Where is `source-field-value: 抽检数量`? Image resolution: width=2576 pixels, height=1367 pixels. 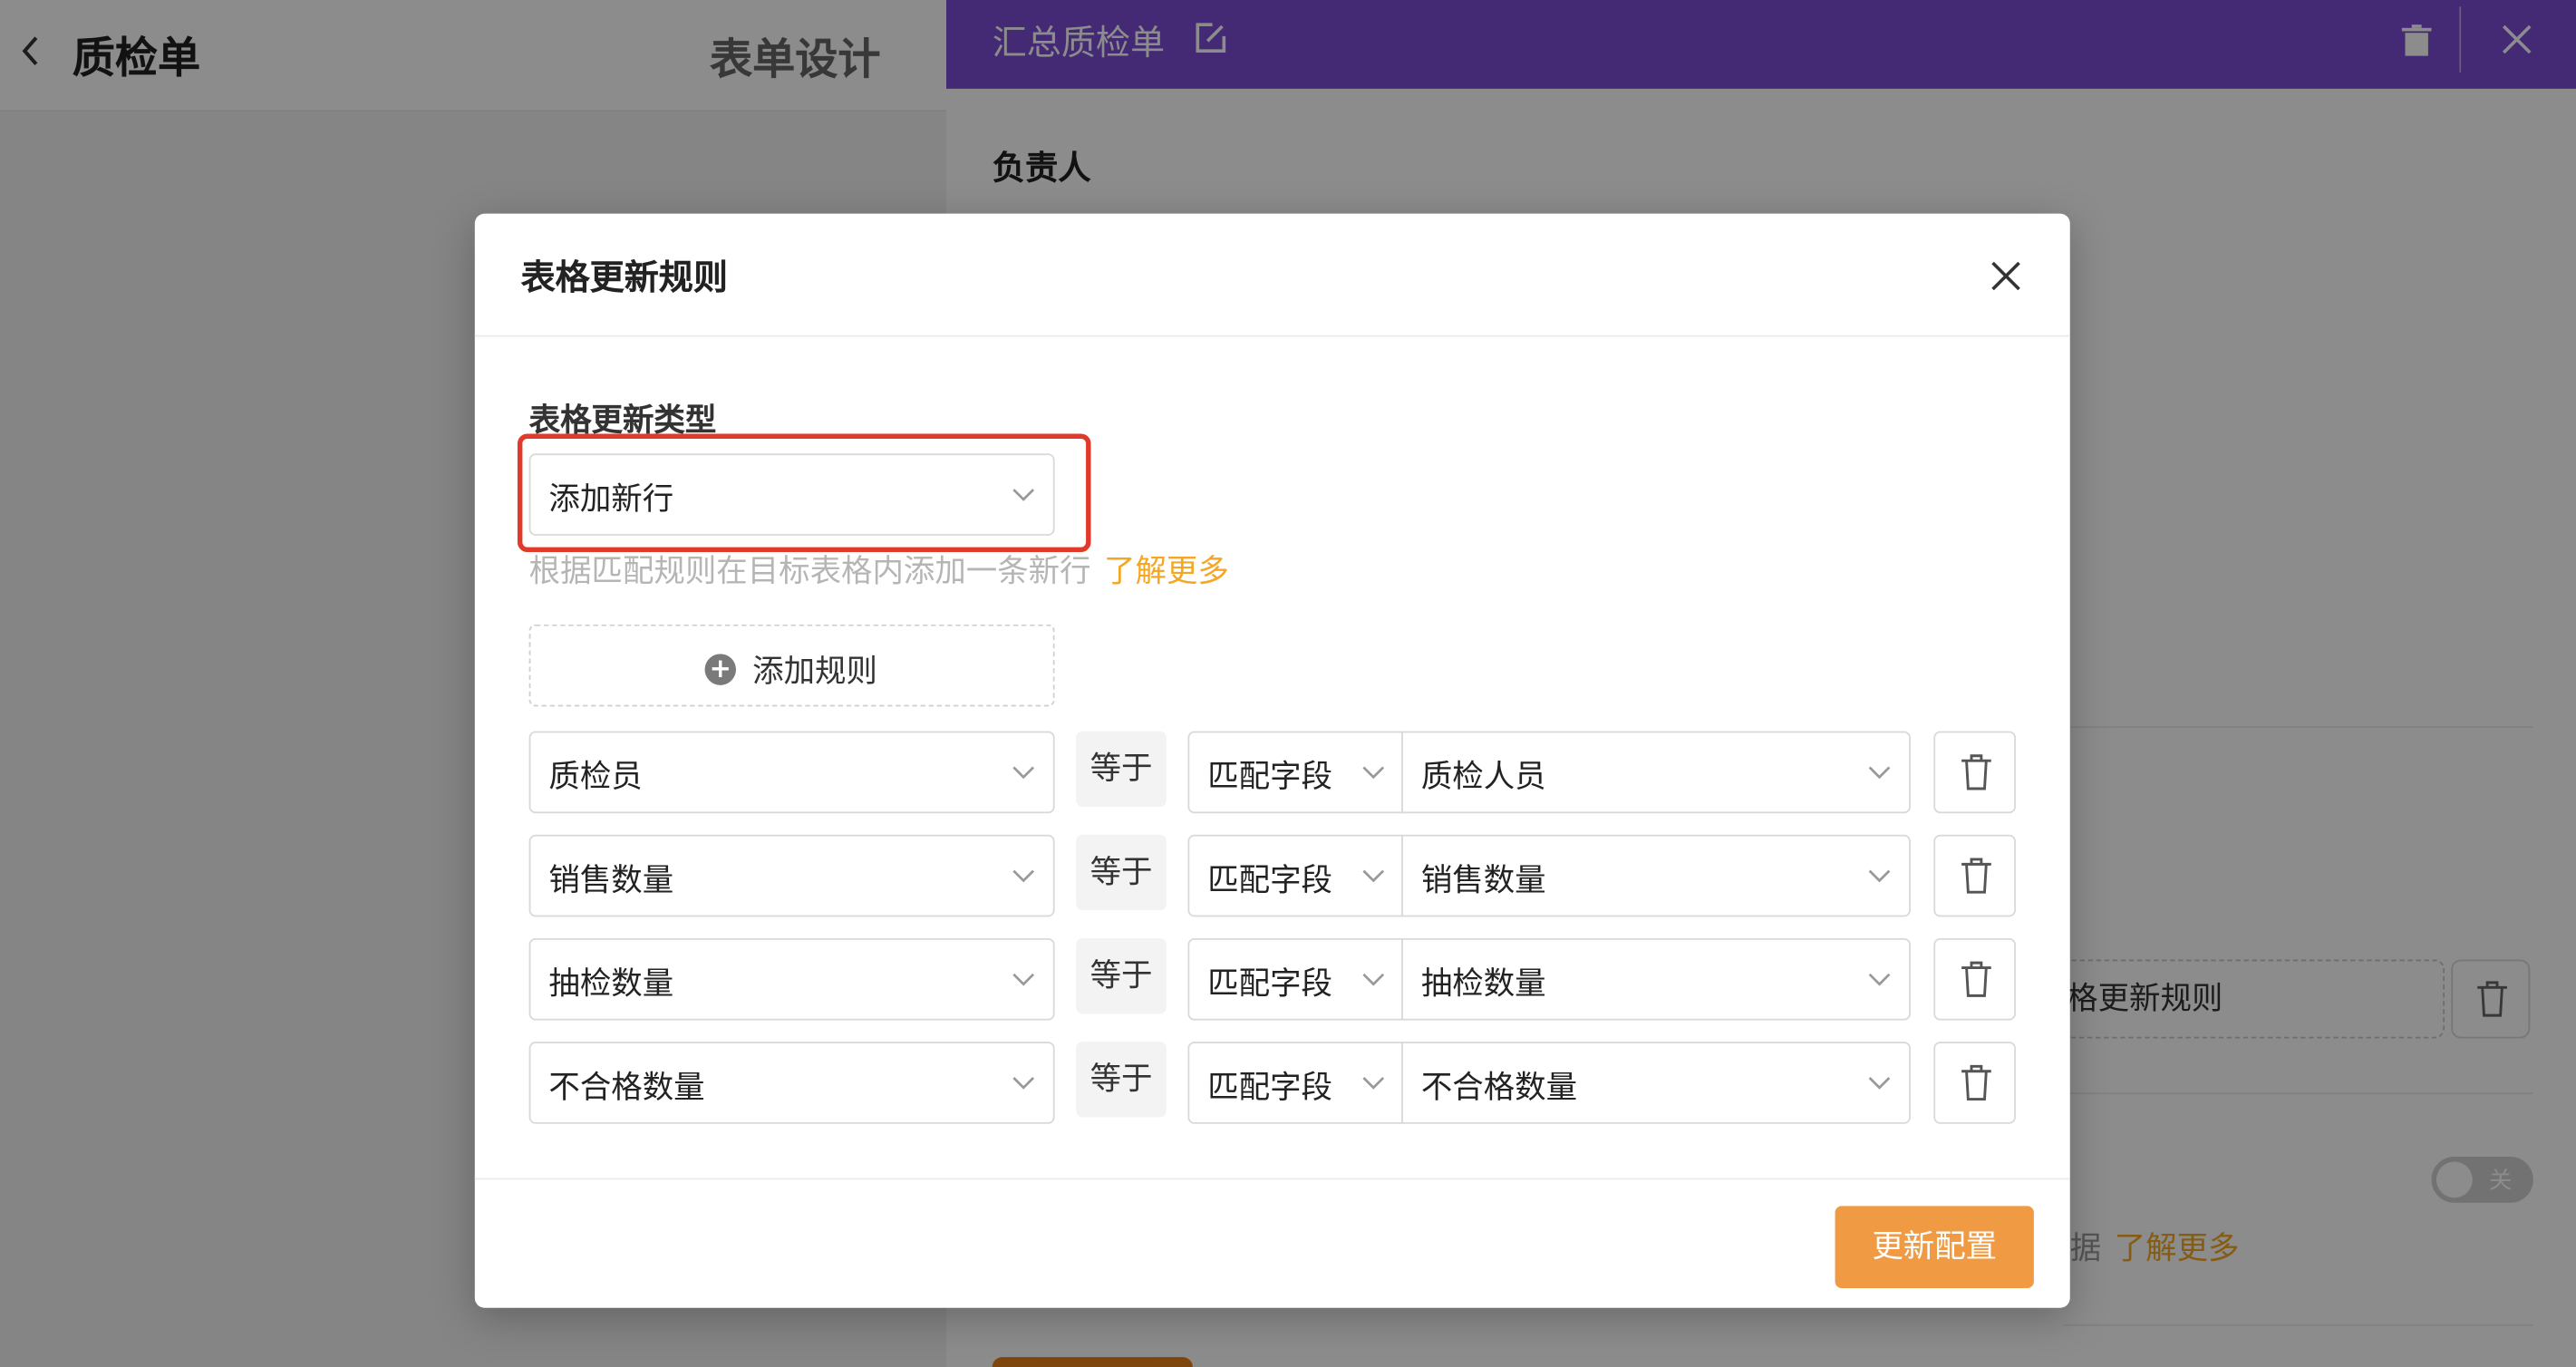 source-field-value: 抽检数量 is located at coordinates (611, 984).